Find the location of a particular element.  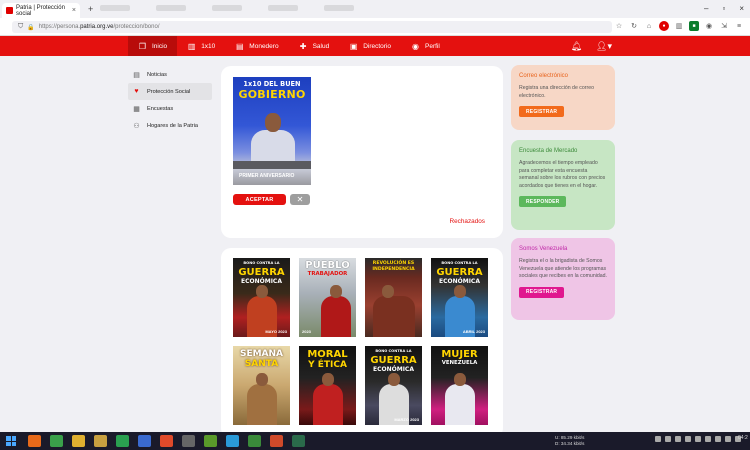

excel-icon is located at coordinates (254, 441).